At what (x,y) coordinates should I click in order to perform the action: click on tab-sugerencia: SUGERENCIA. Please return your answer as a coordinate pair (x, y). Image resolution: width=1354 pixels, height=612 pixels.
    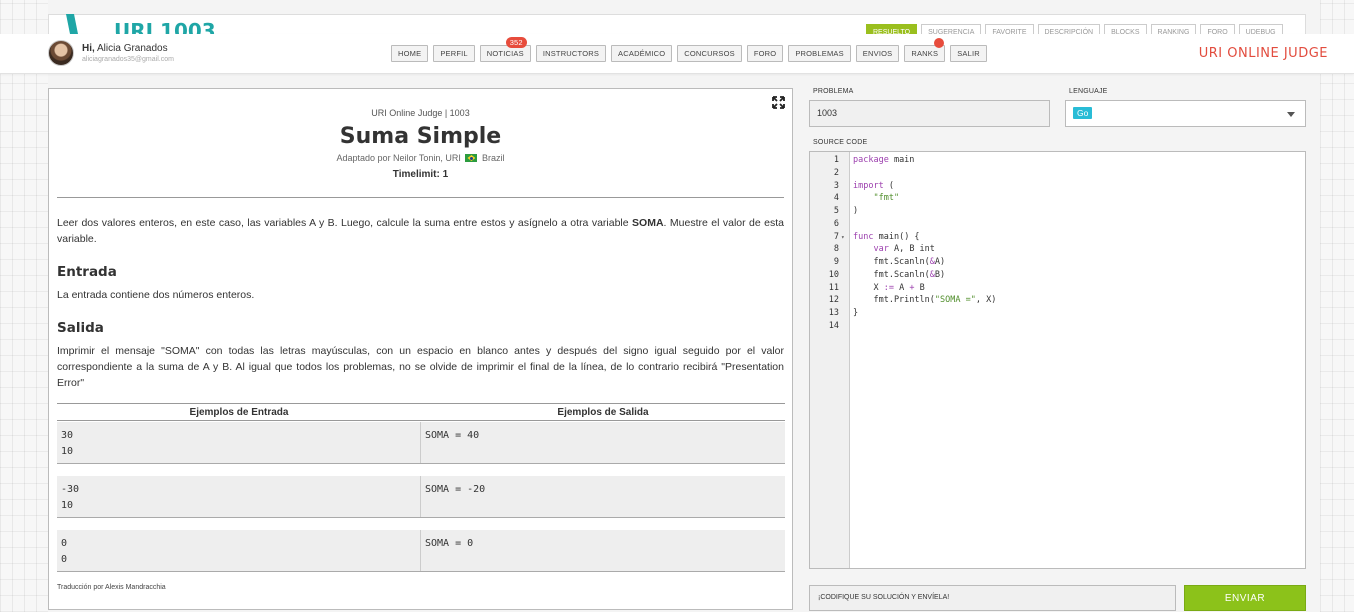
    Looking at the image, I should click on (951, 29).